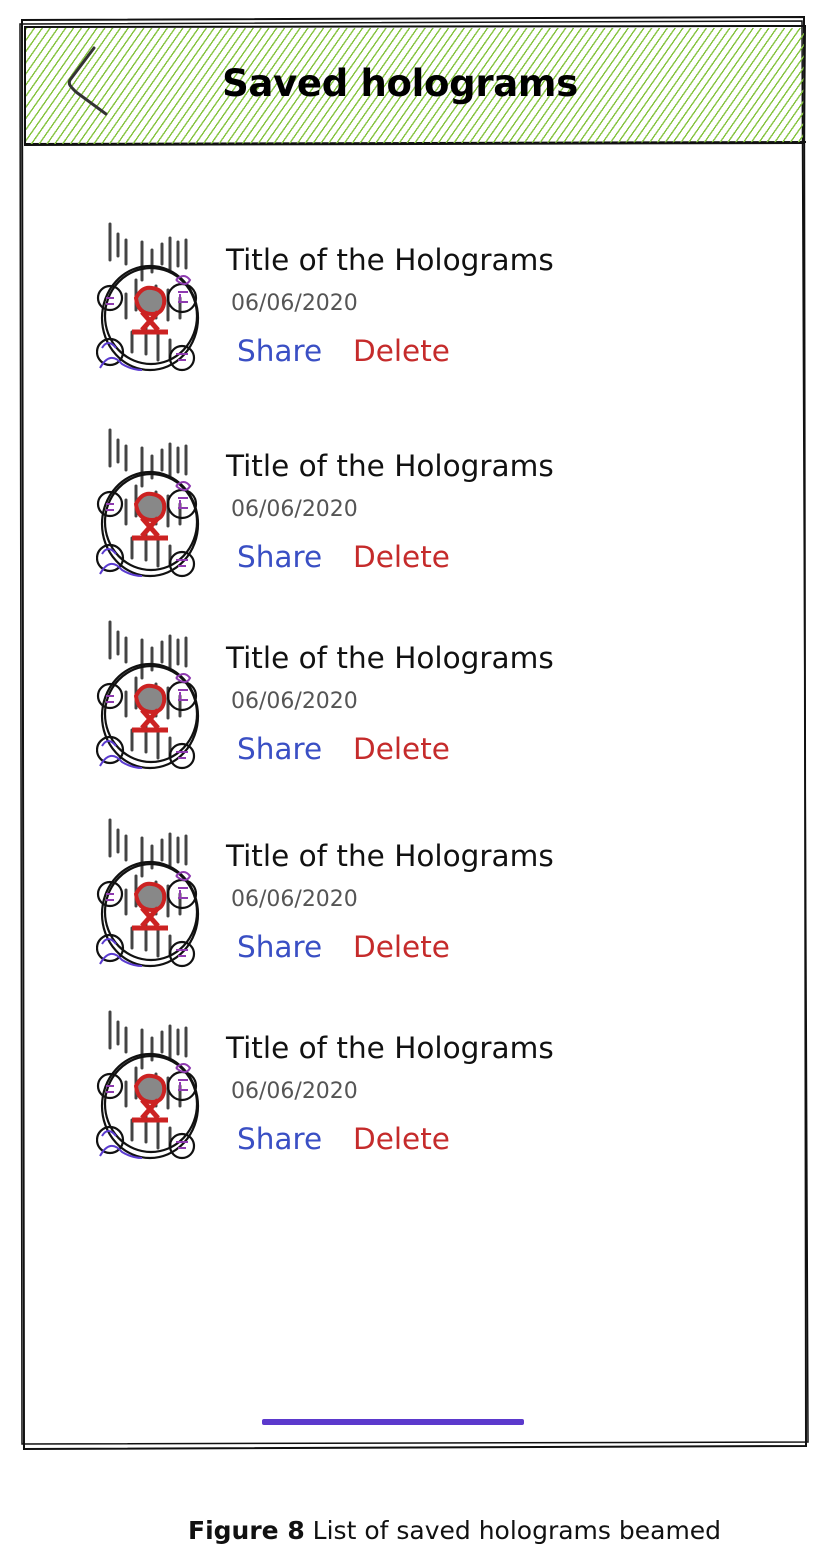 The width and height of the screenshot is (828, 1550). I want to click on caption-label: Figure 8, so click(246, 1530).